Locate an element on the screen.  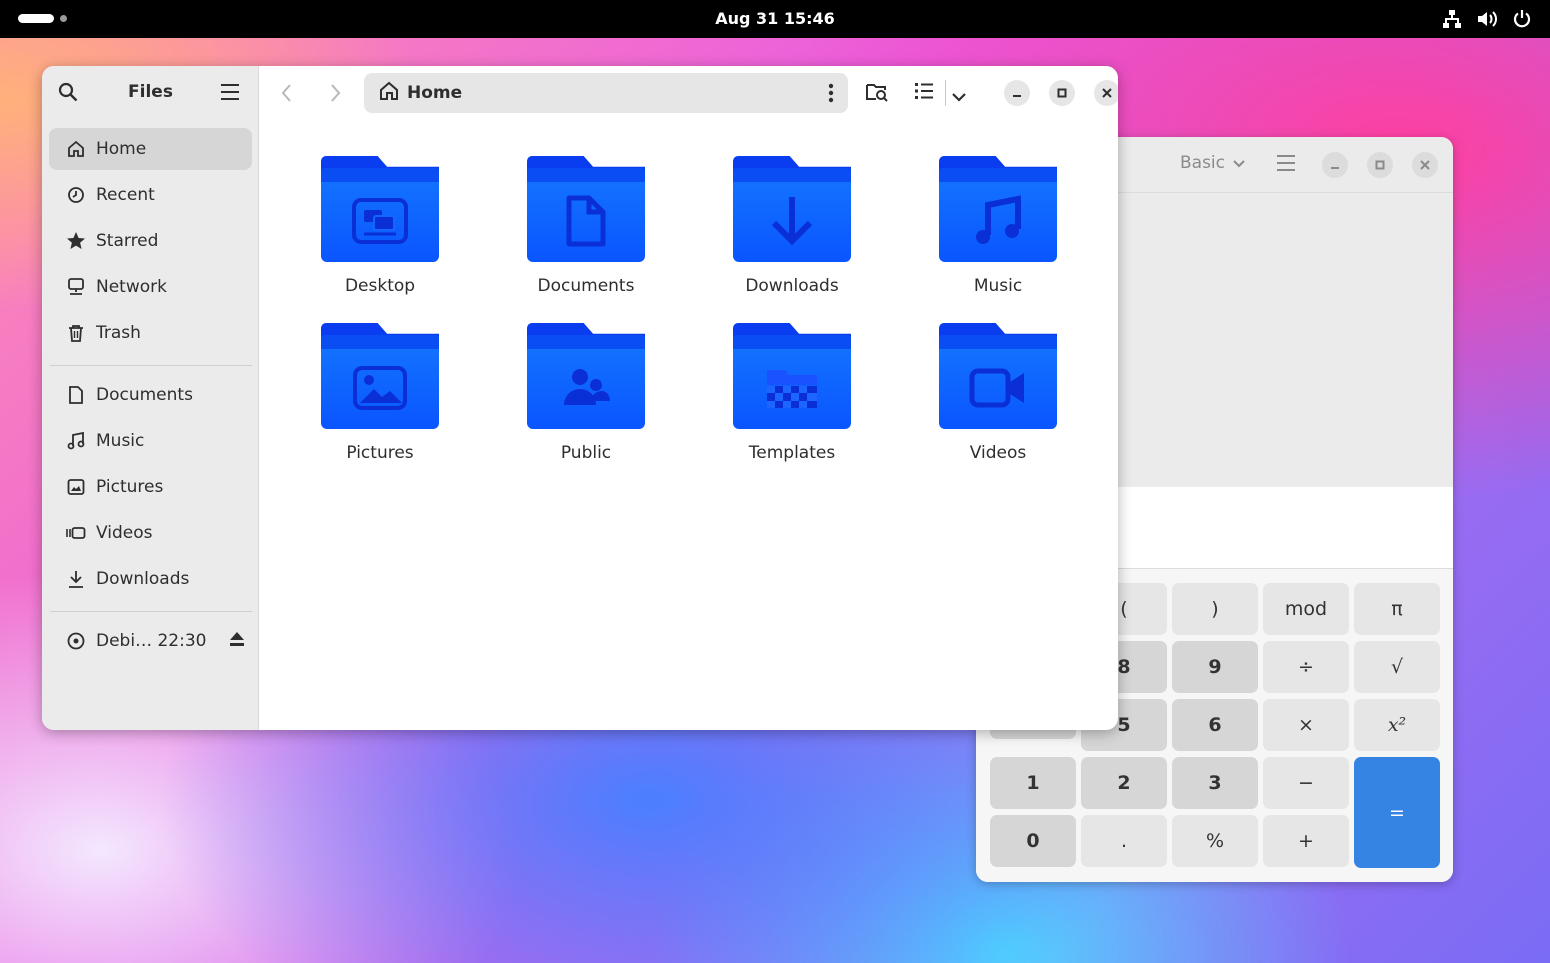
calc-key-square: x² is located at coordinates (1397, 725).